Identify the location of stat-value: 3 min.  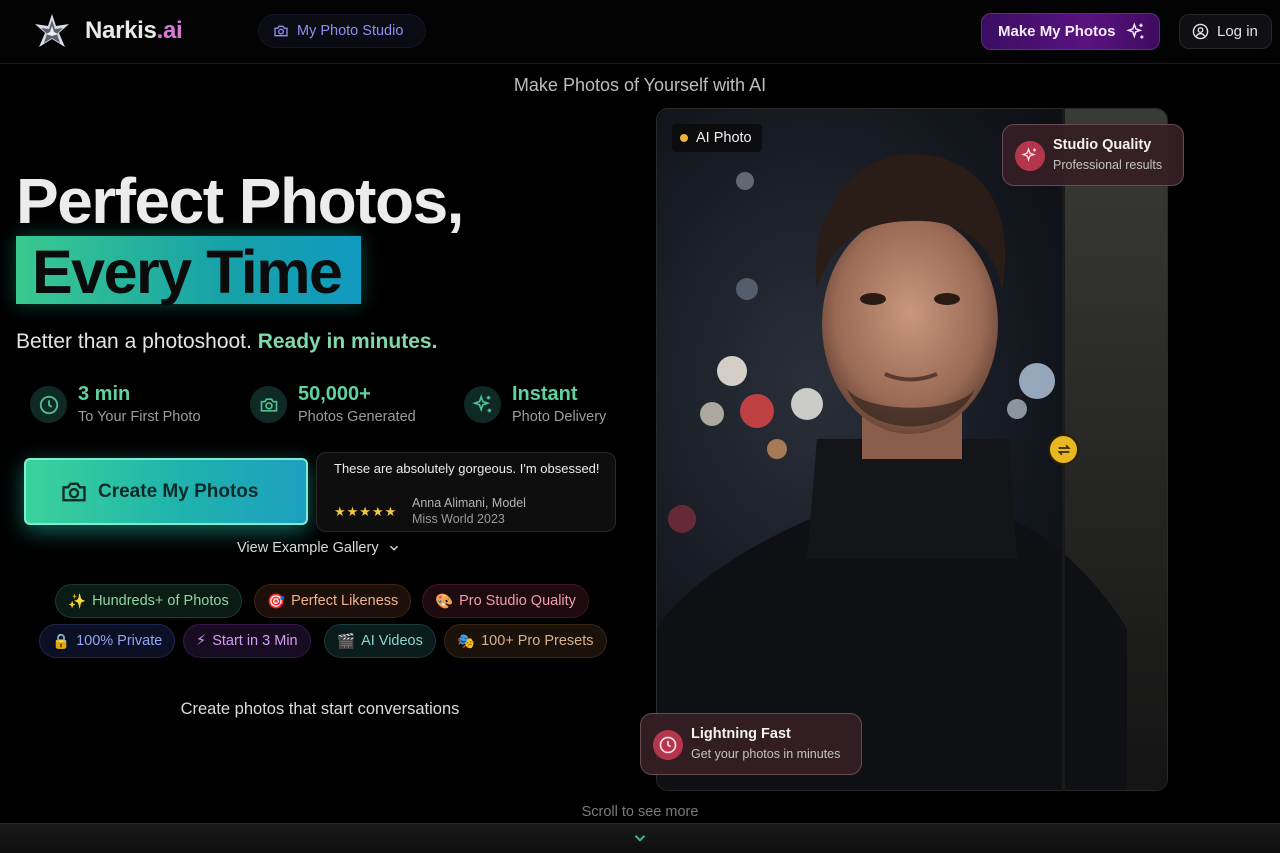
(104, 394).